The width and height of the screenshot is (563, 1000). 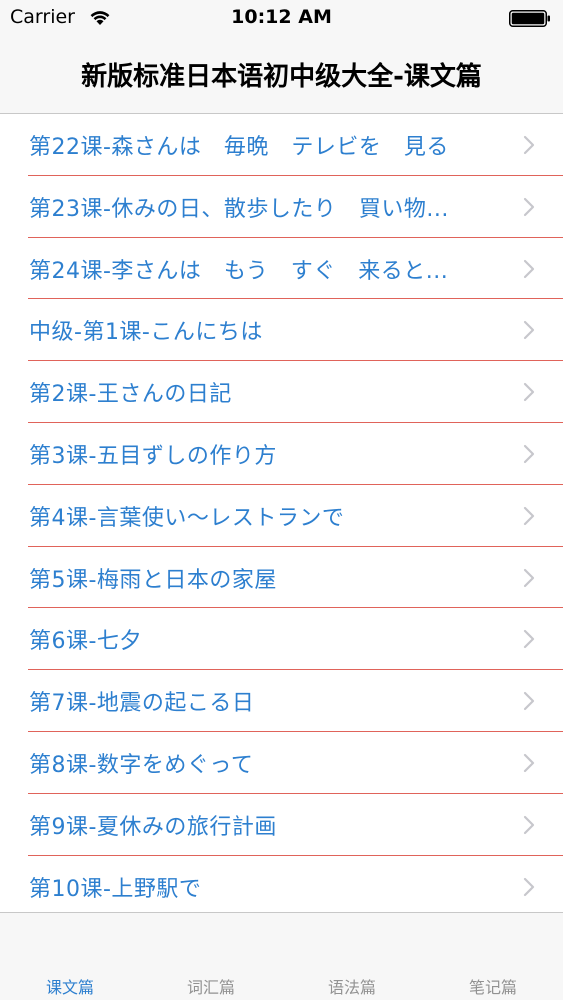 I want to click on list-item: 第8课-数字をめぐって, so click(x=281, y=763).